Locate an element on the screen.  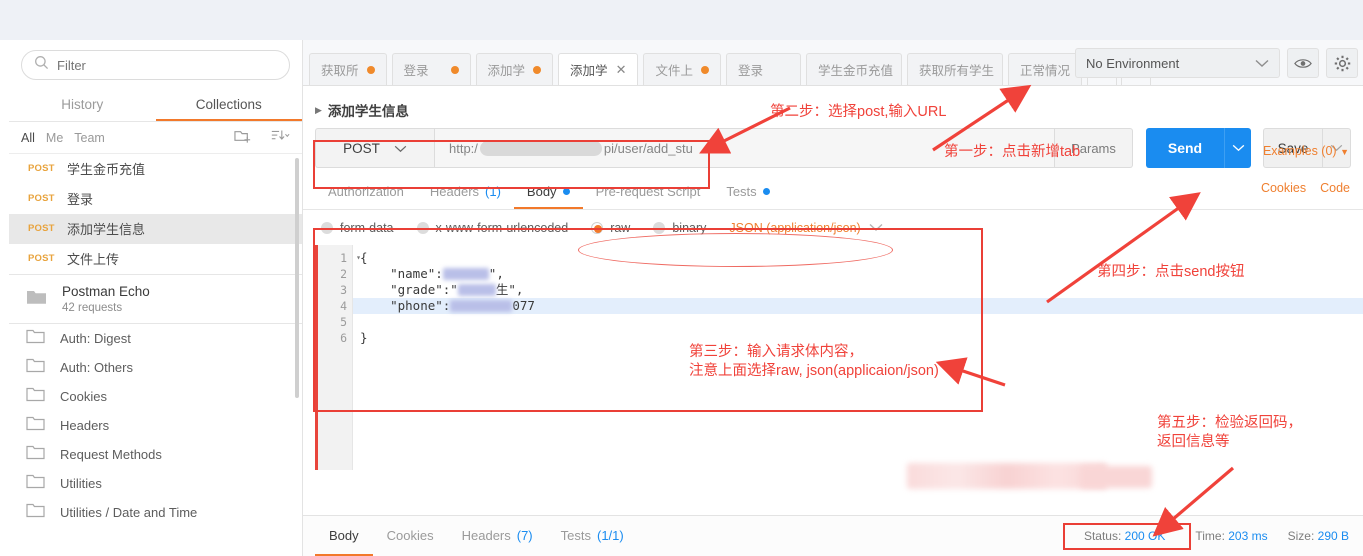
subtab-authorization: Authorization is located at coordinates (366, 192).